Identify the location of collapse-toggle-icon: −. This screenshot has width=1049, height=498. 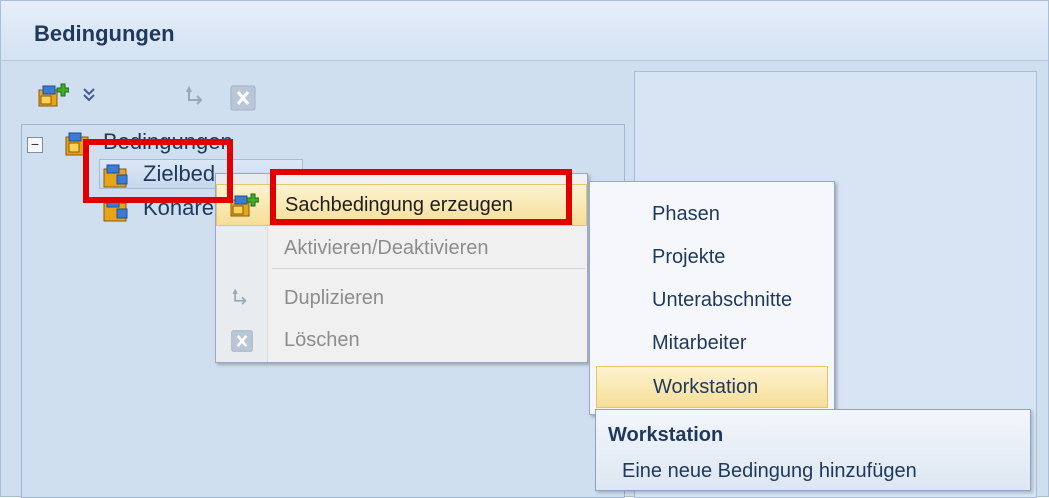
(35, 145).